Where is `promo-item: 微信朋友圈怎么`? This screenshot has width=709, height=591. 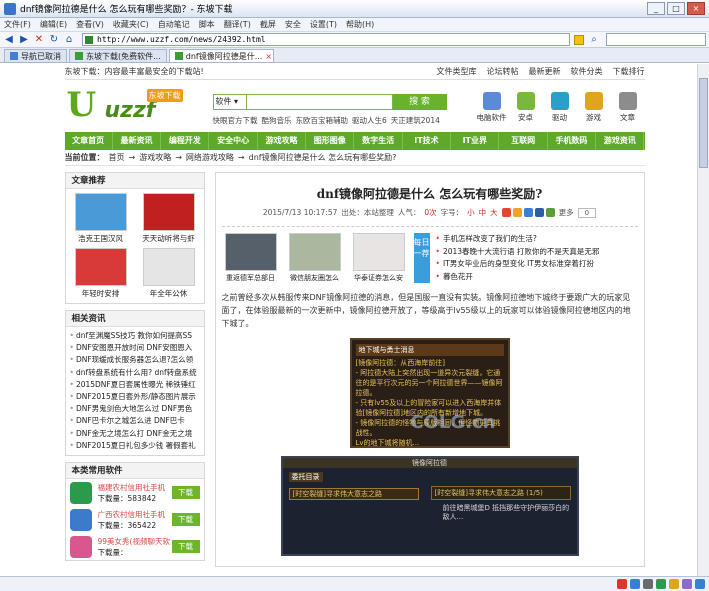 promo-item: 微信朋友圈怎么 is located at coordinates (315, 258).